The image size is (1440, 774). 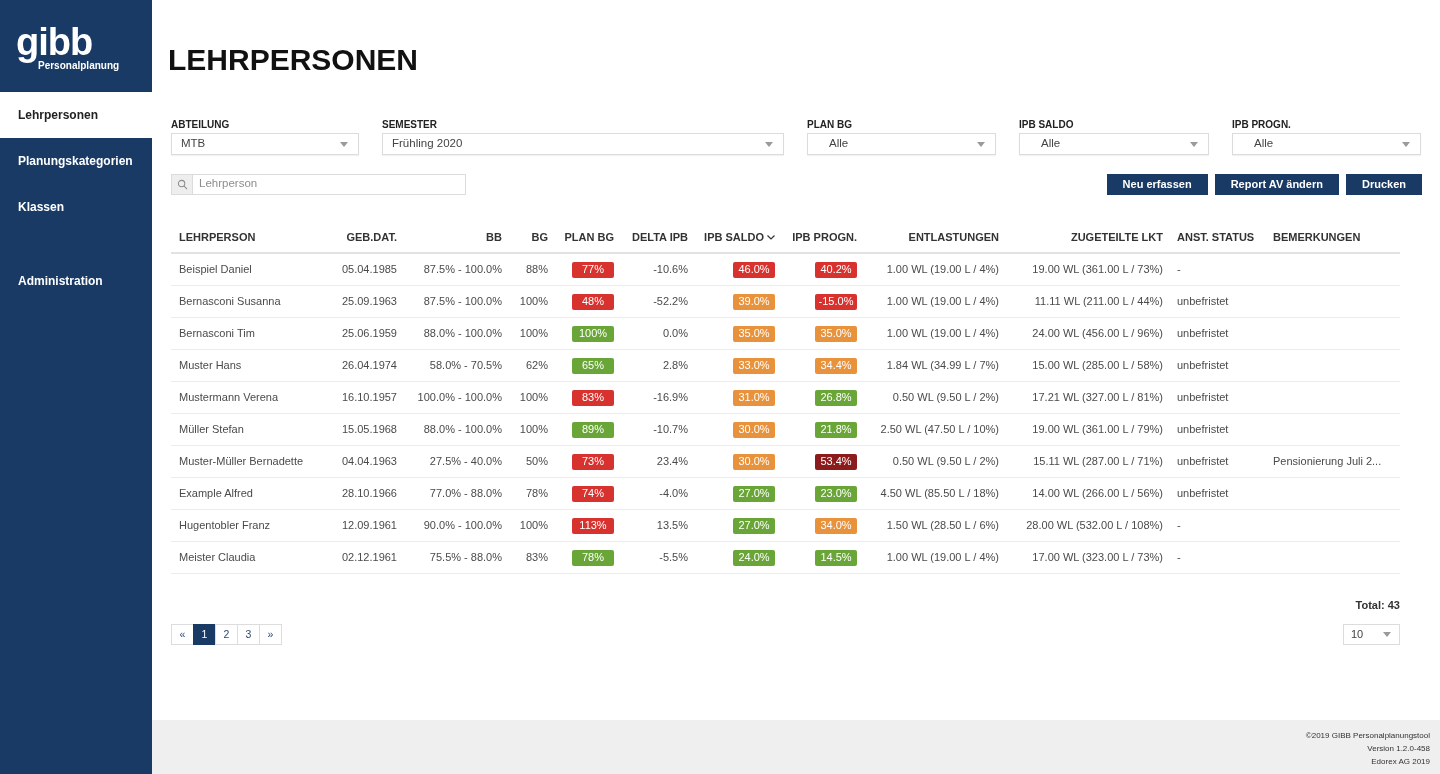 I want to click on percentage-badge: 24.0%, so click(x=754, y=557).